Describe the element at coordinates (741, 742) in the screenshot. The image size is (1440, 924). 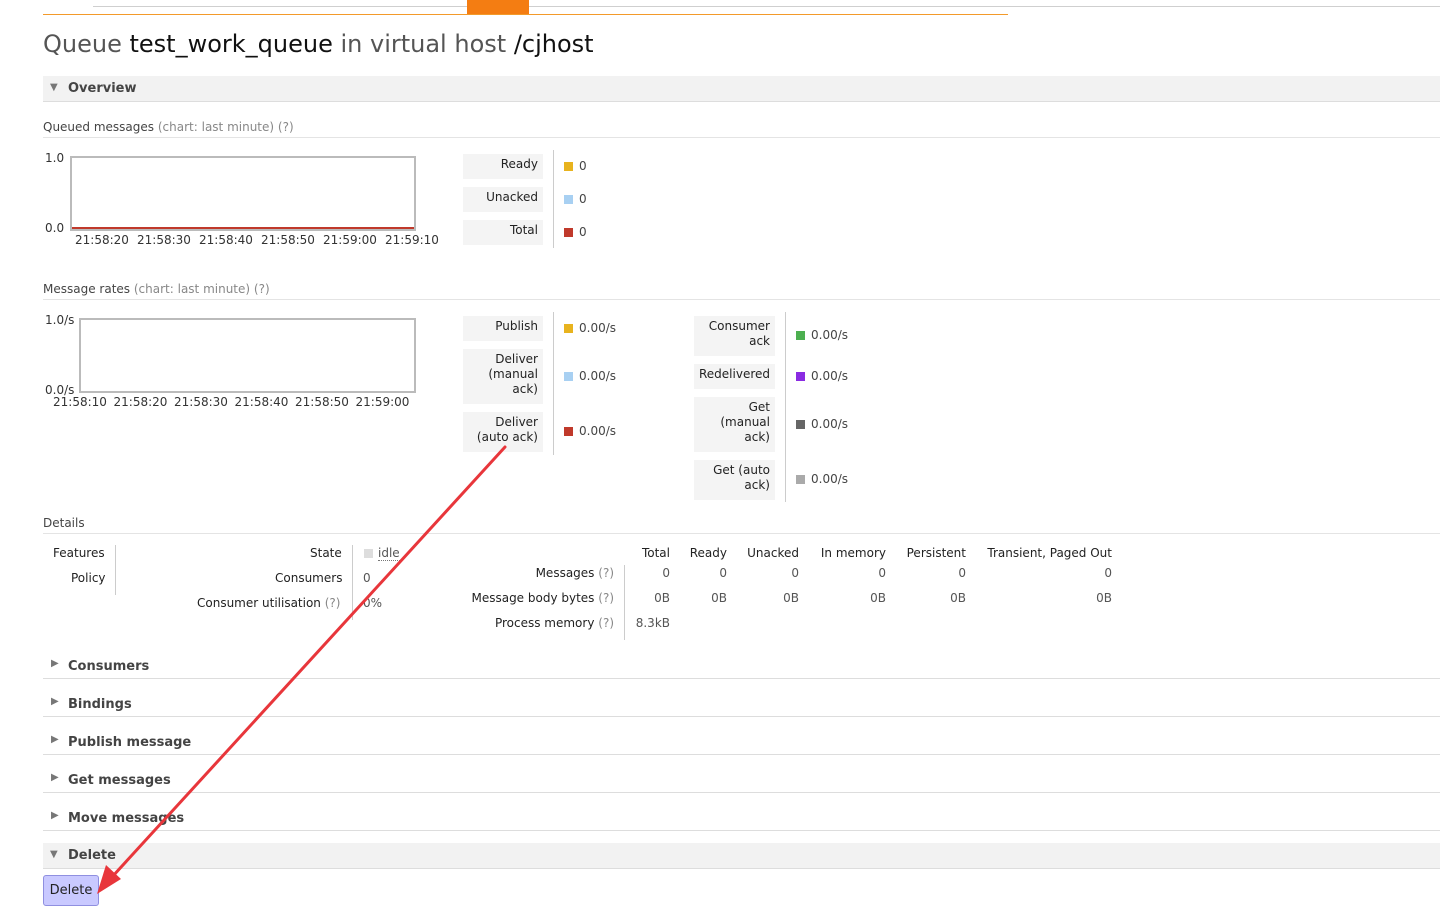
I see `section-publish-message: ▶ Publish message` at that location.